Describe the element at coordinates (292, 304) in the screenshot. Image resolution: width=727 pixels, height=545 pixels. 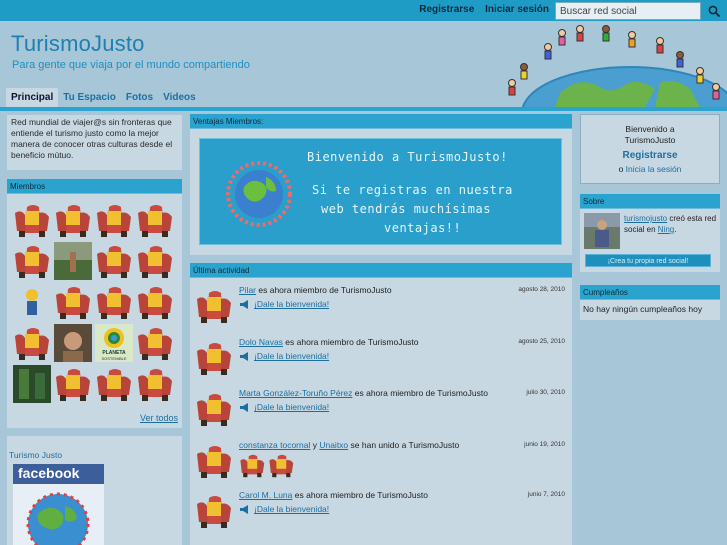
I see `welcome-label: ¡Dale la bienvenida!` at that location.